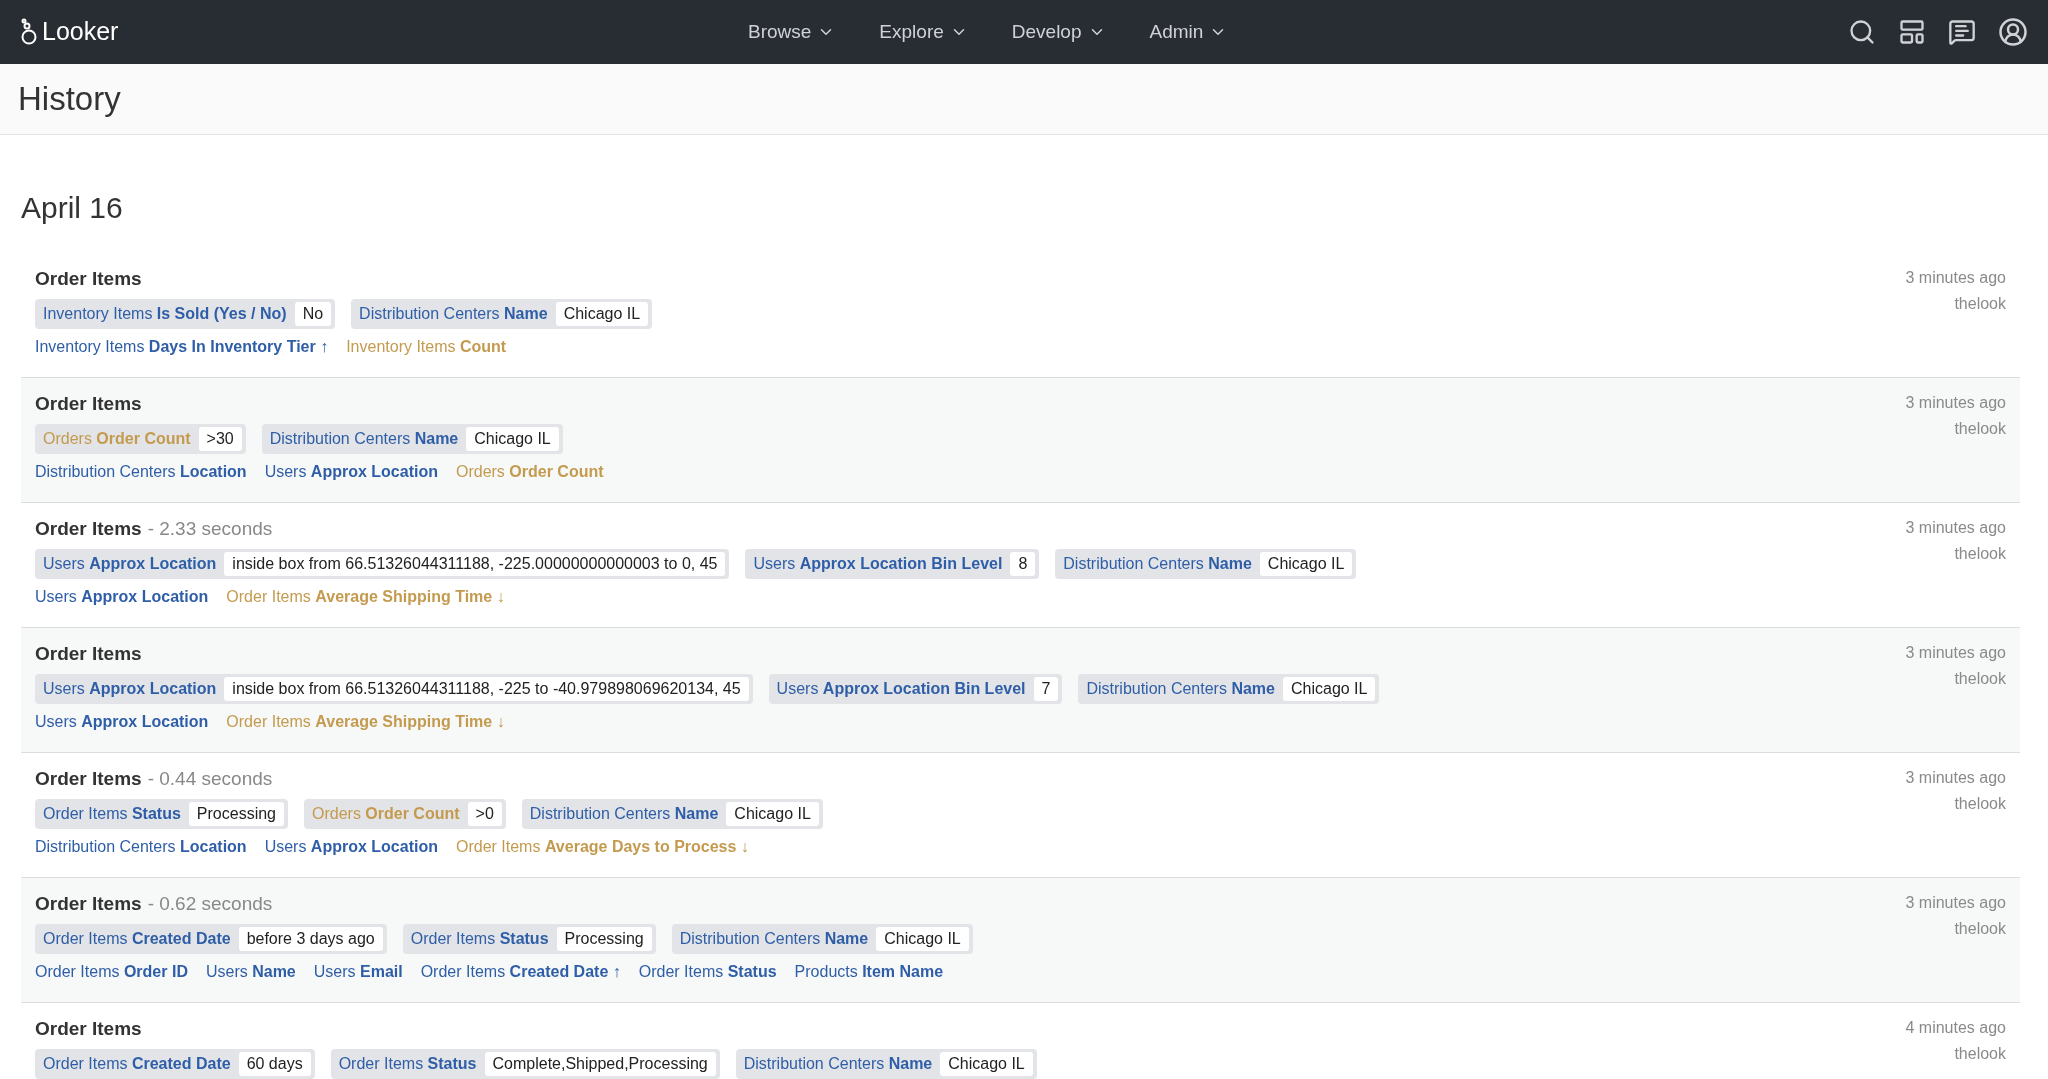 The image size is (2048, 1079). Describe the element at coordinates (1058, 32) in the screenshot. I see `nav-menu: Develop` at that location.